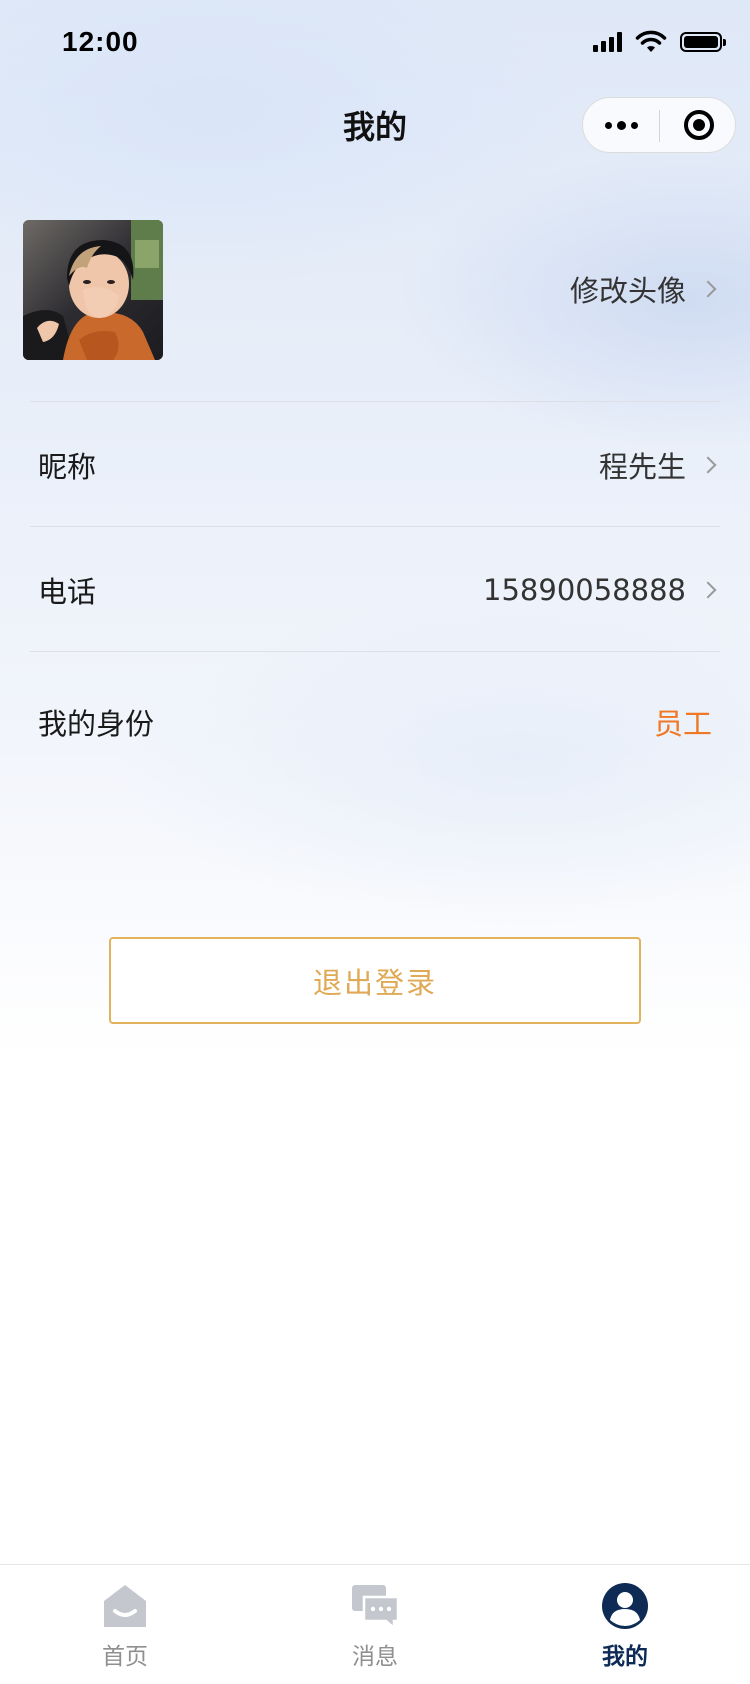 This screenshot has width=750, height=1684. What do you see at coordinates (375, 980) in the screenshot?
I see `logout-button: 退出登录` at bounding box center [375, 980].